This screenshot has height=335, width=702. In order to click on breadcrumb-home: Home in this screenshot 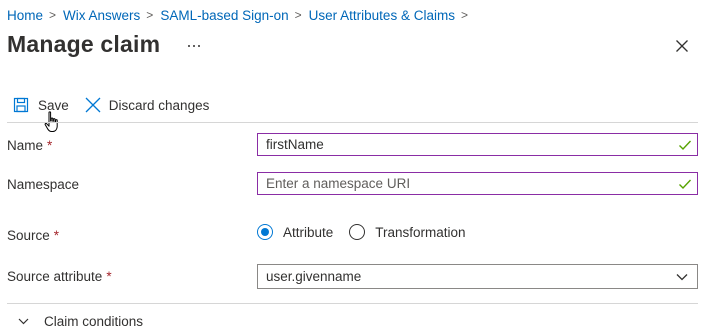, I will do `click(25, 15)`.